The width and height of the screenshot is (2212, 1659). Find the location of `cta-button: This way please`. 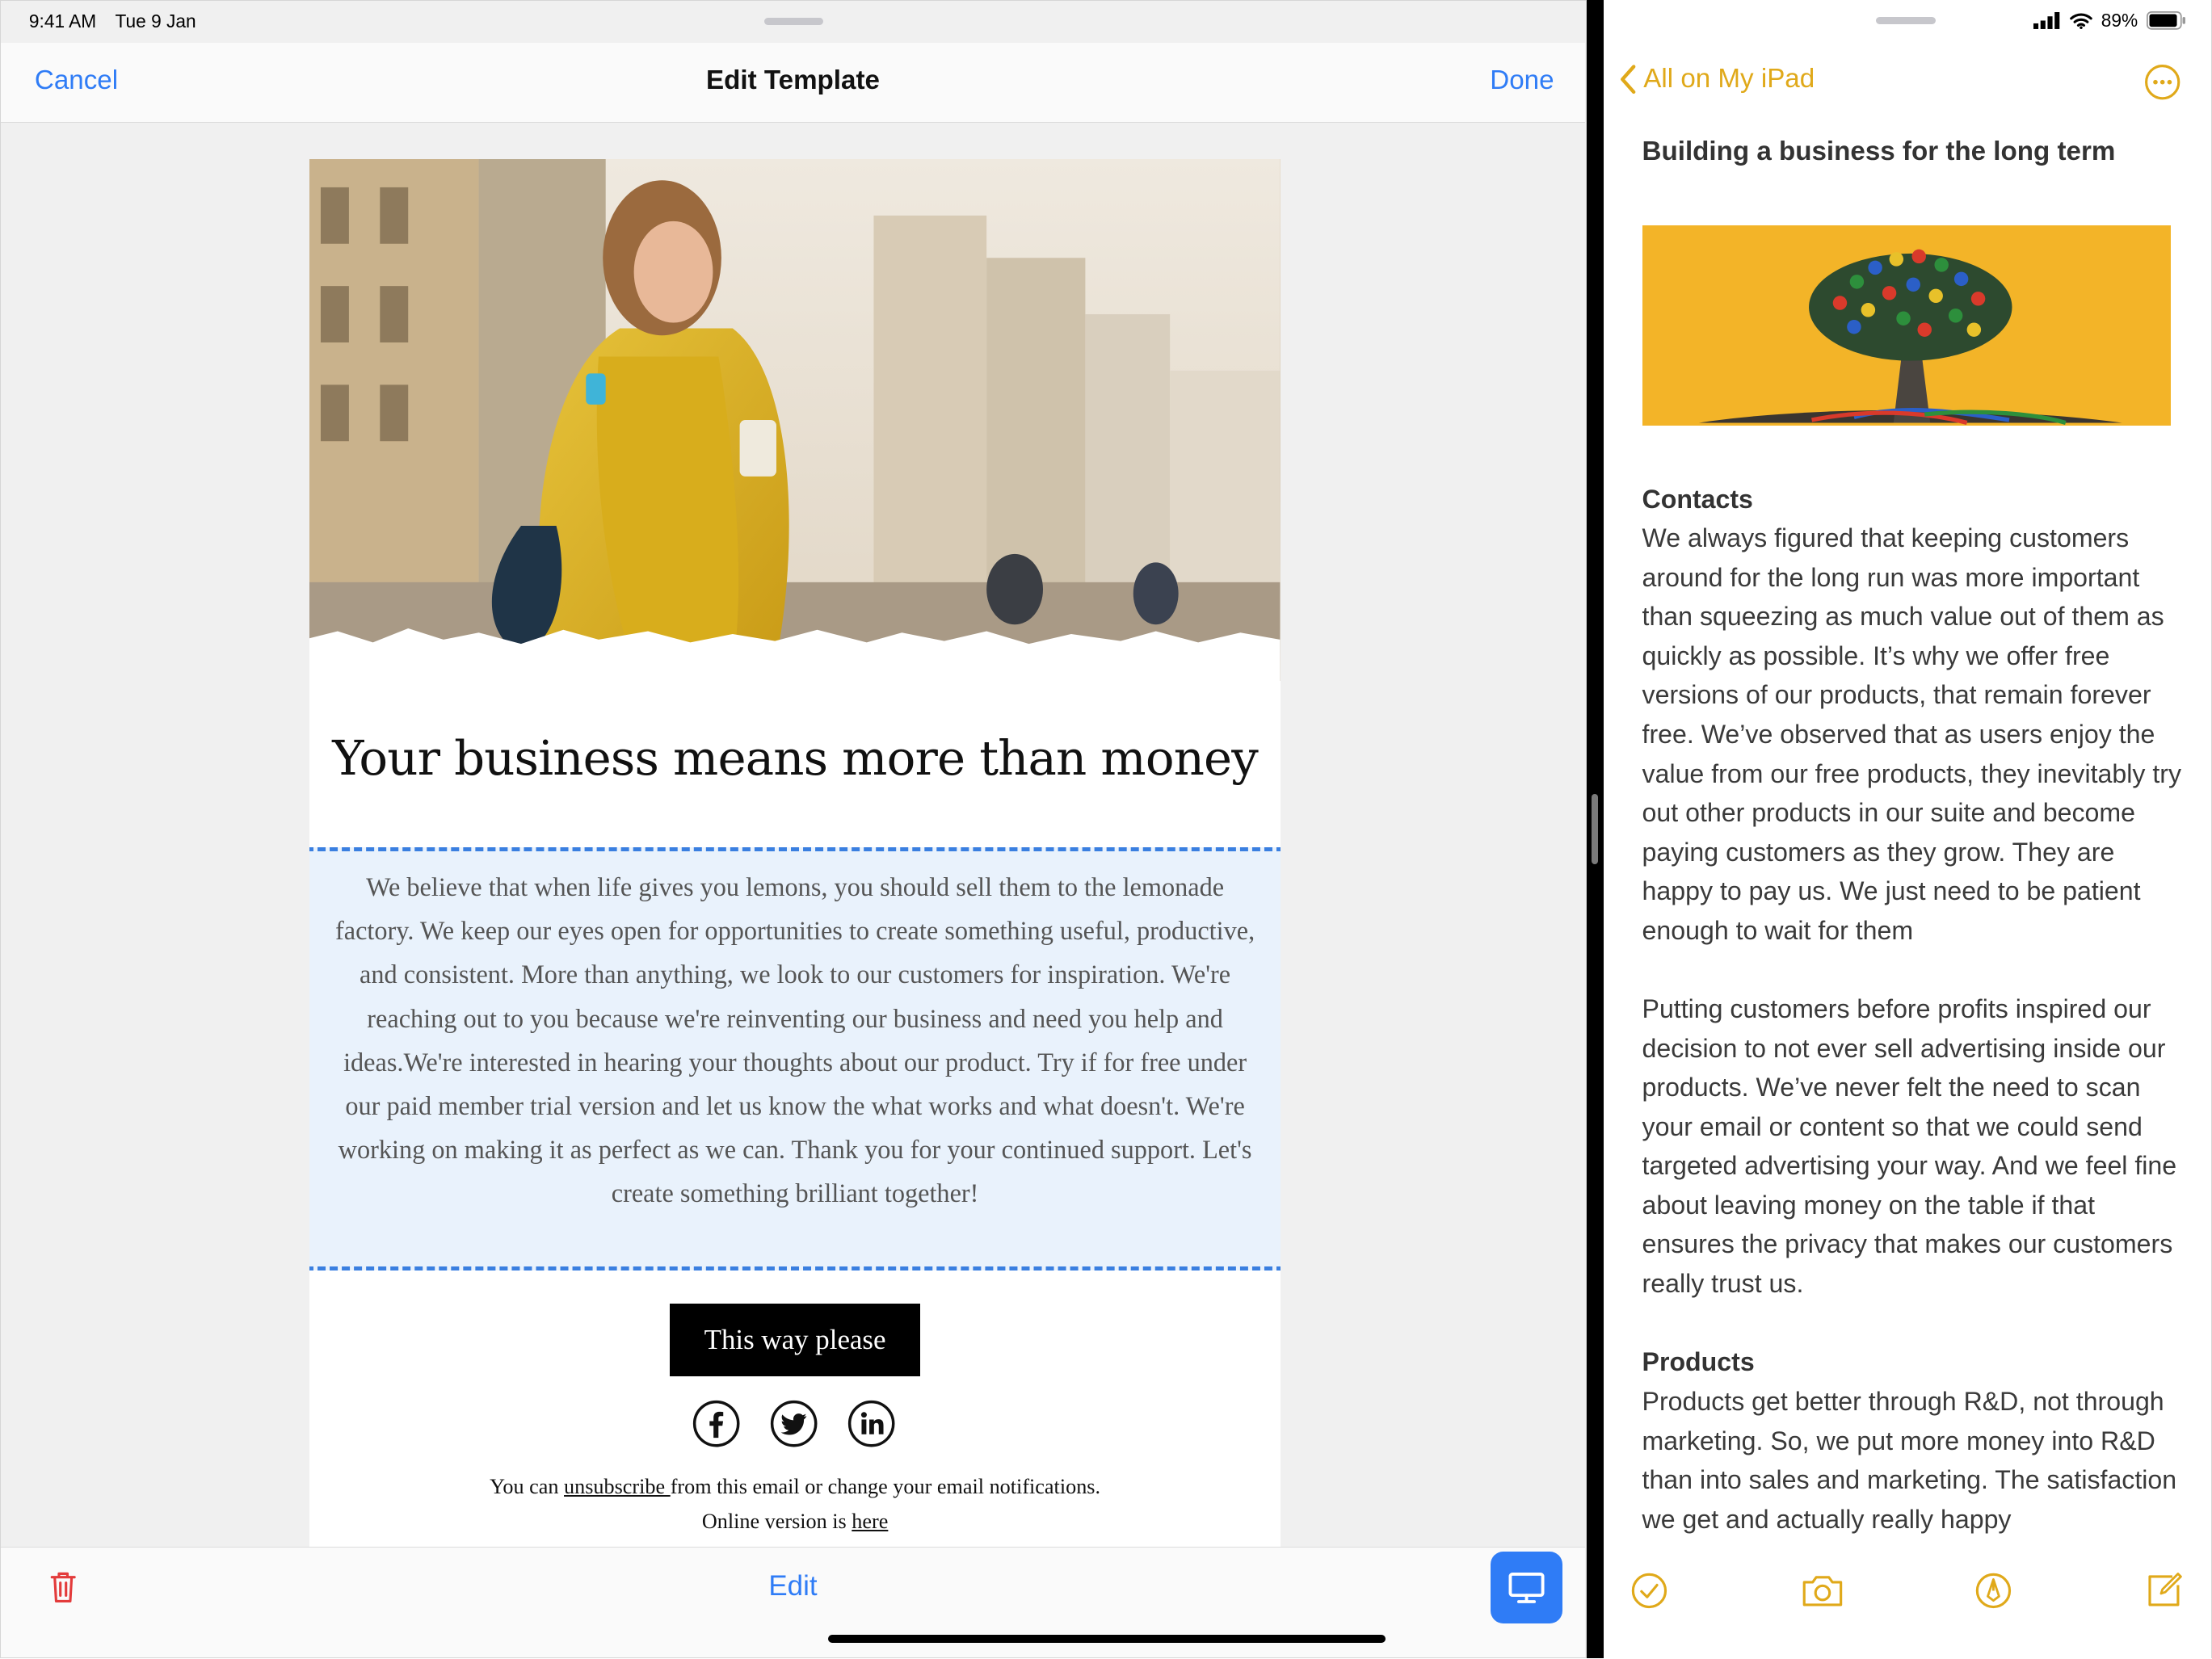

cta-button: This way please is located at coordinates (795, 1340).